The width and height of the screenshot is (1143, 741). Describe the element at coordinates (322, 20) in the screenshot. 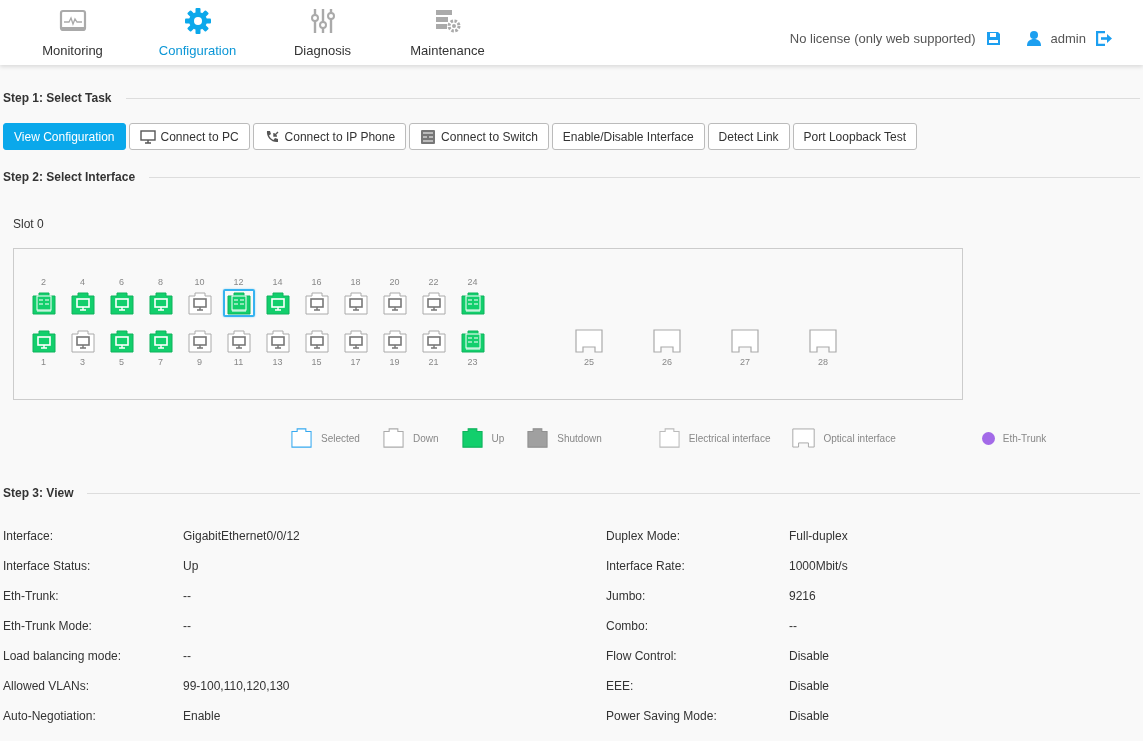

I see `sliders-icon` at that location.